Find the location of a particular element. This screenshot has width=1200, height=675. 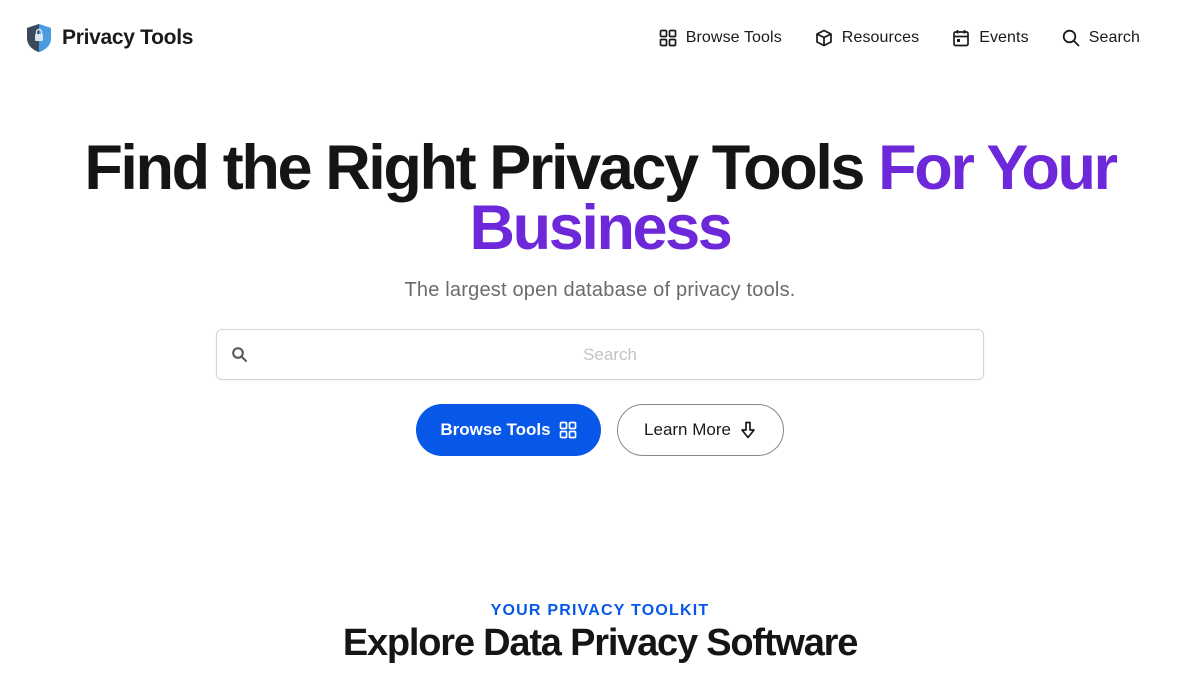

section-title: Explore Data Privacy Software is located at coordinates (600, 643).